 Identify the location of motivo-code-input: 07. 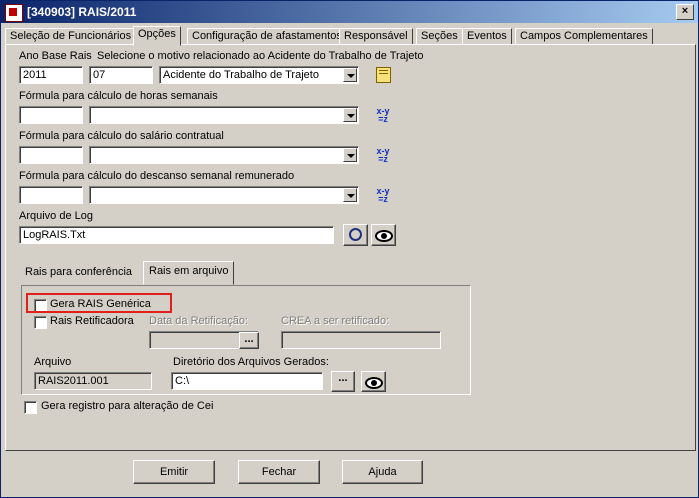
(121, 75).